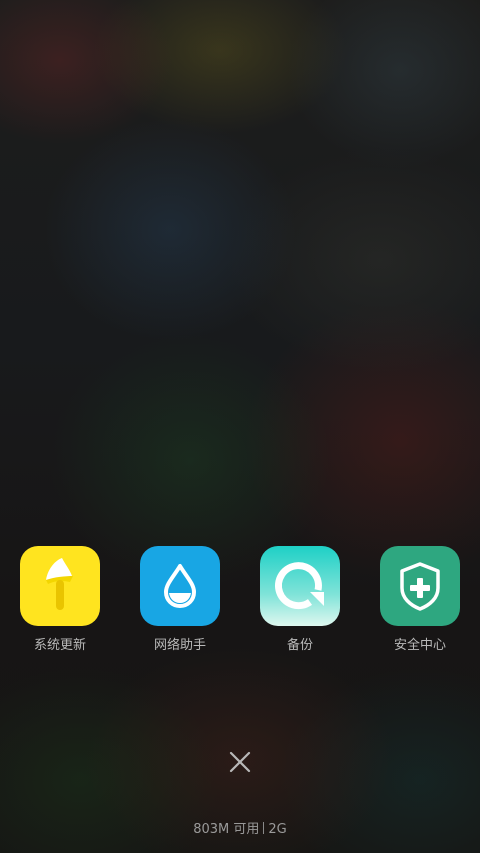 This screenshot has width=480, height=853. What do you see at coordinates (59, 645) in the screenshot?
I see `app-label: 系统更新` at bounding box center [59, 645].